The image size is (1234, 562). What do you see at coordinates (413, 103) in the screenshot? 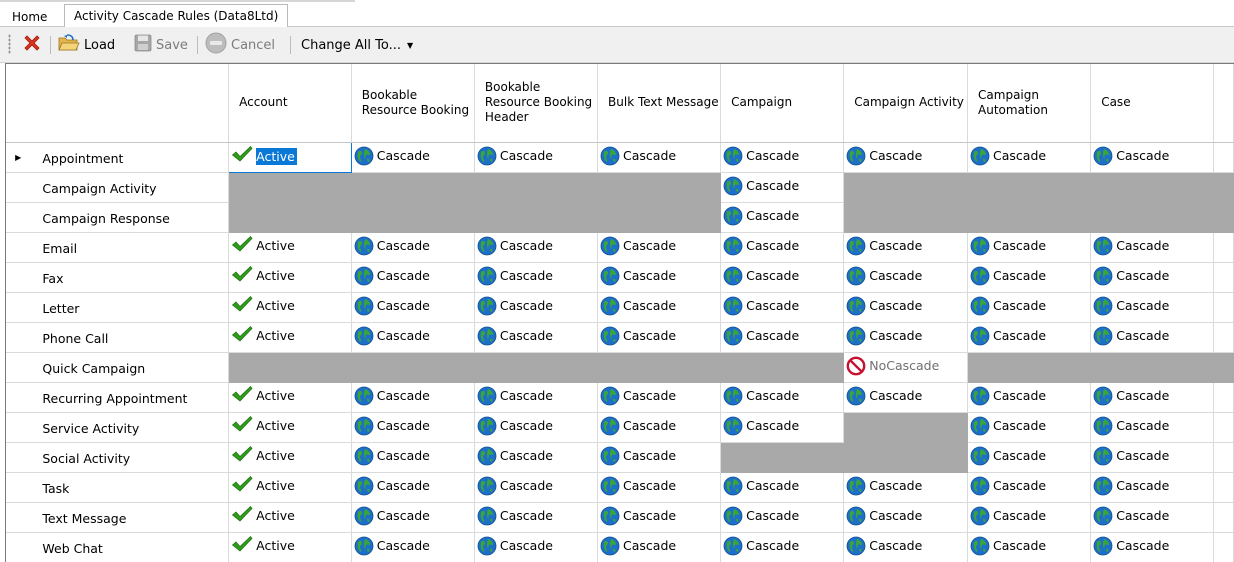
I see `column-header: Bookable Resource Booking` at bounding box center [413, 103].